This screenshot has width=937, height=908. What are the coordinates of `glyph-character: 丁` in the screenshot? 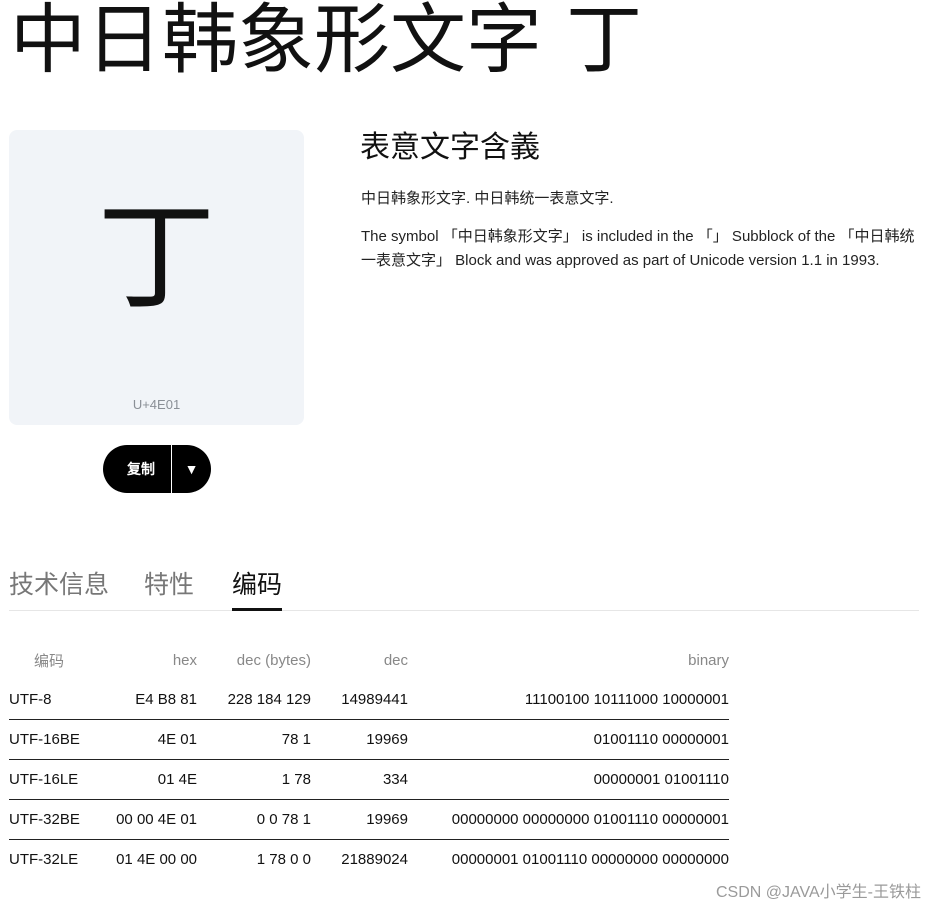 It's located at (156, 257).